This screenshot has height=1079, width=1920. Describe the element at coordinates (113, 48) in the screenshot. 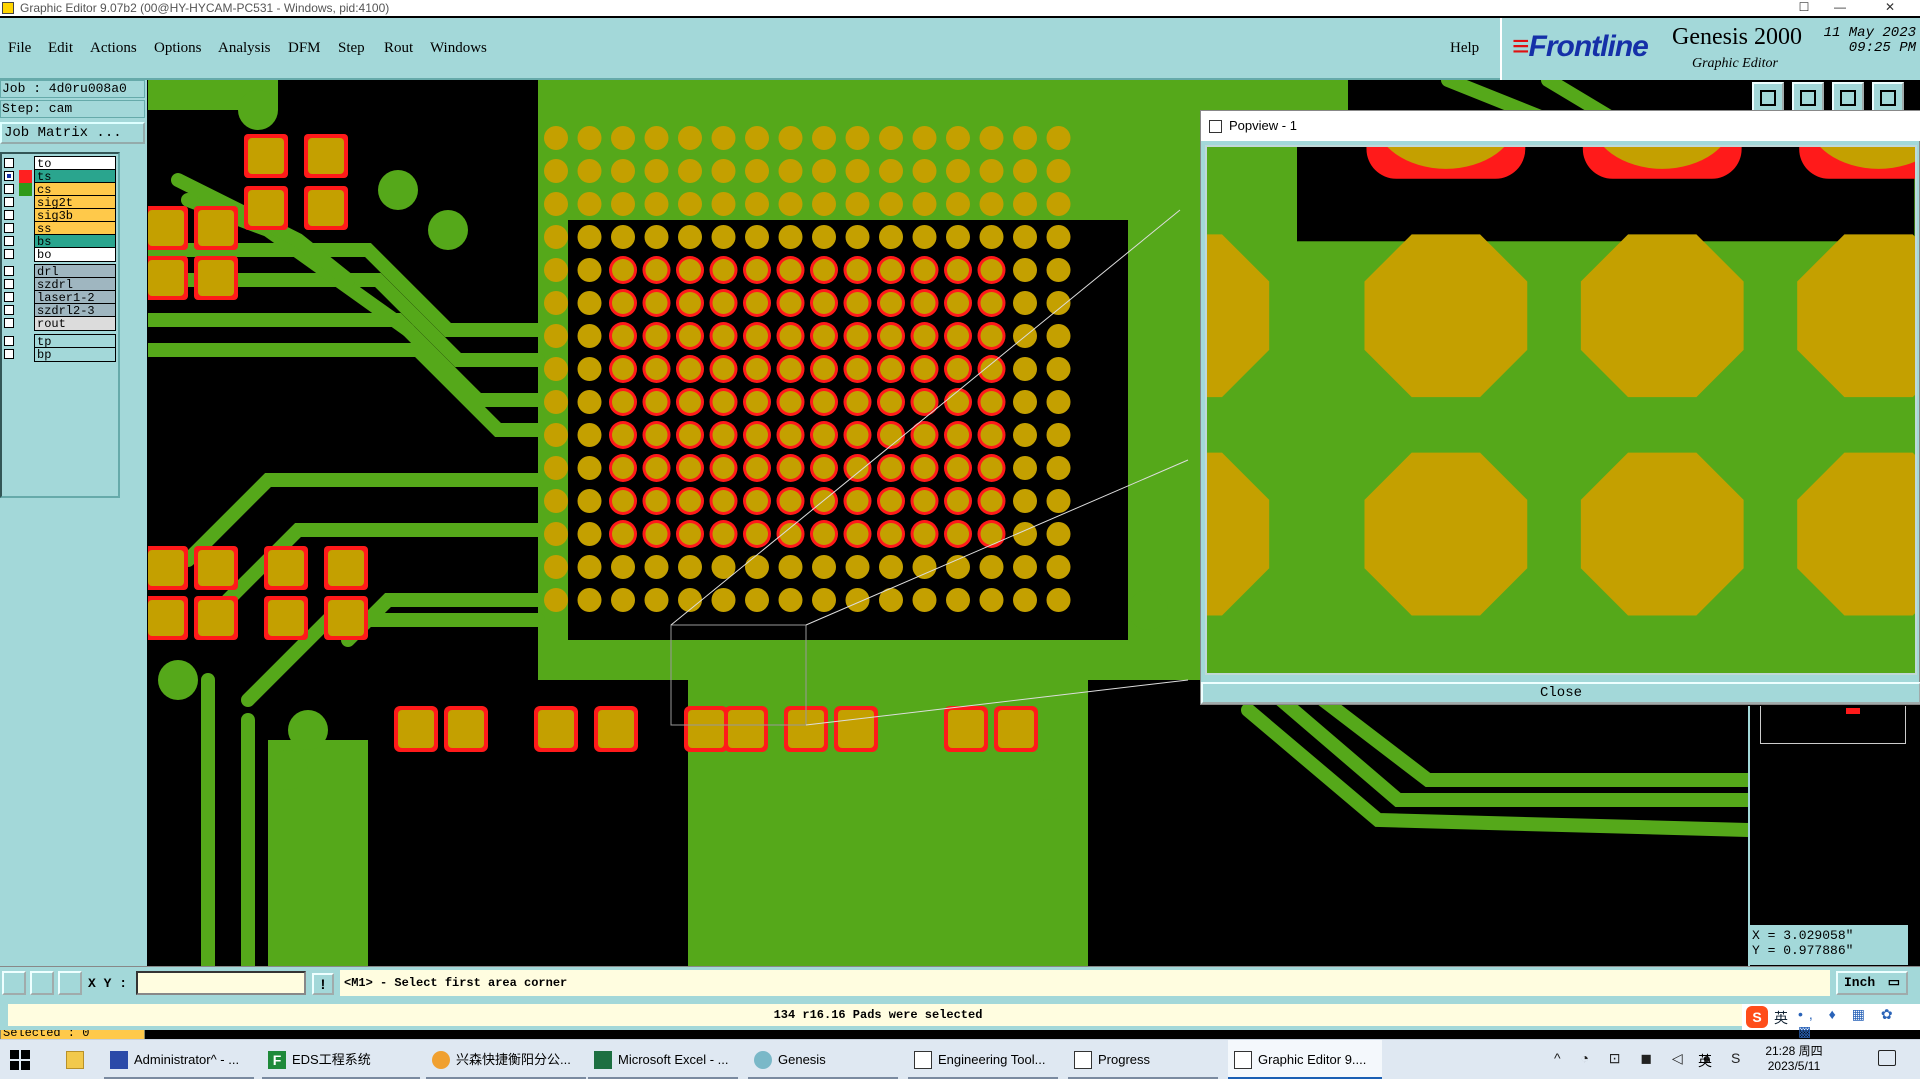

I see `menu-actions: Actions` at that location.